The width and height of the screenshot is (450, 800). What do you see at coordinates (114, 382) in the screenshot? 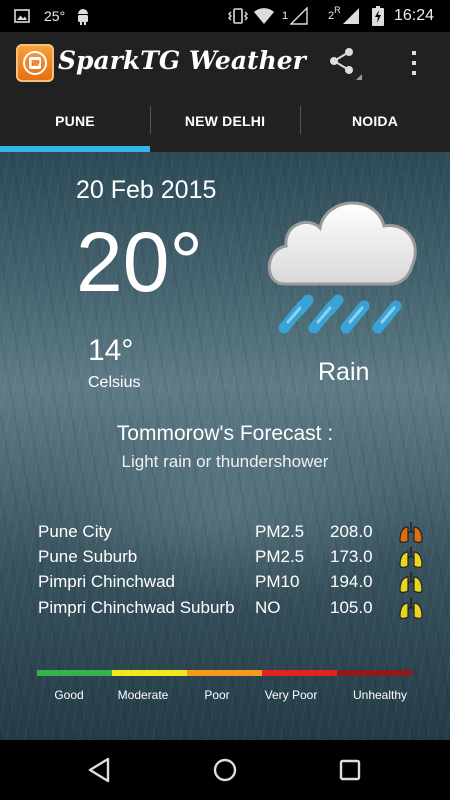
I see `temperature-unit: Celsius` at bounding box center [114, 382].